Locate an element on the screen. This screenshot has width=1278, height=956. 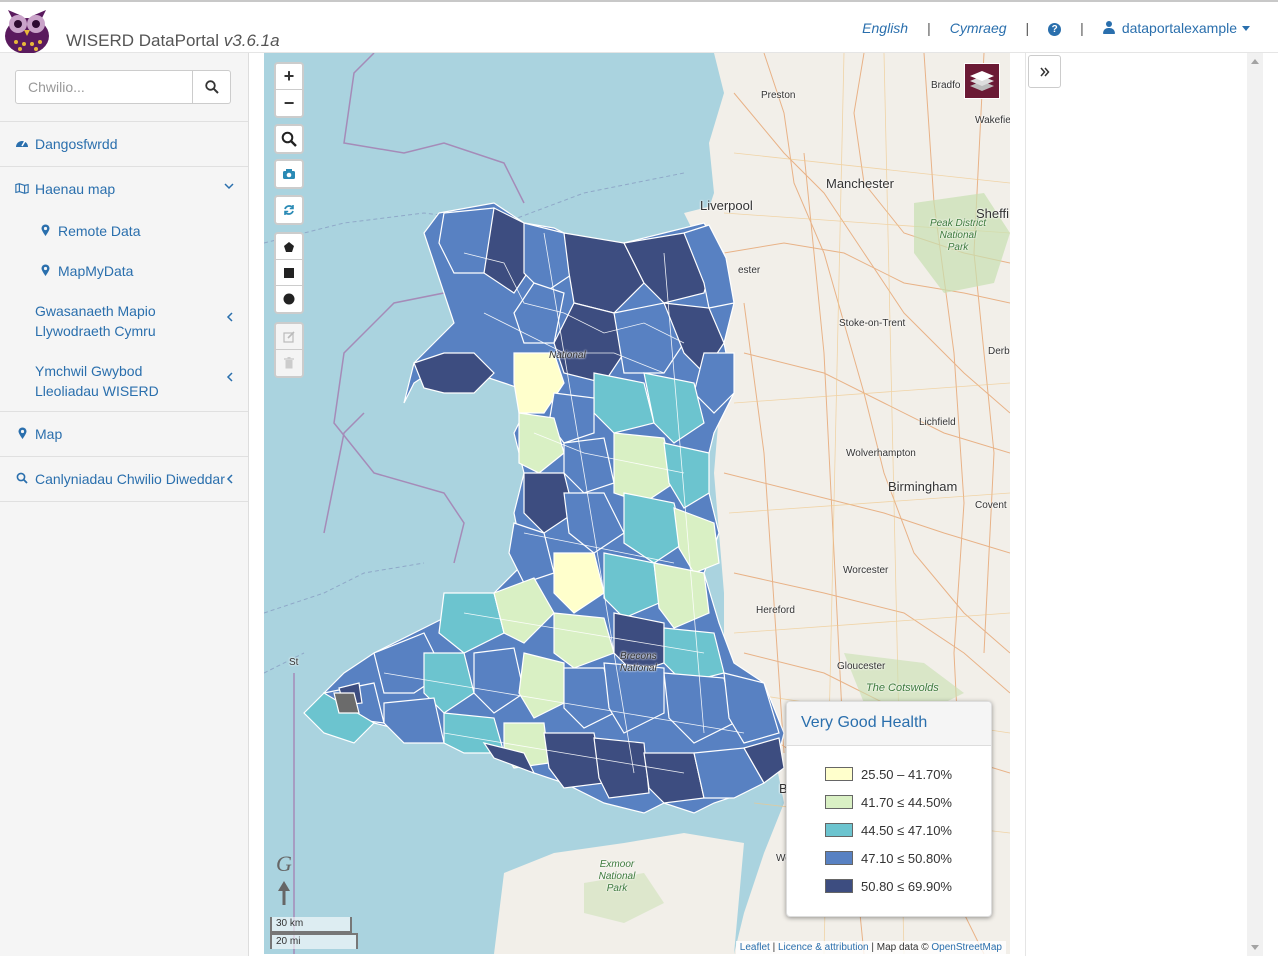
legend-item: 41.70 ≤ 44.50% is located at coordinates (908, 802).